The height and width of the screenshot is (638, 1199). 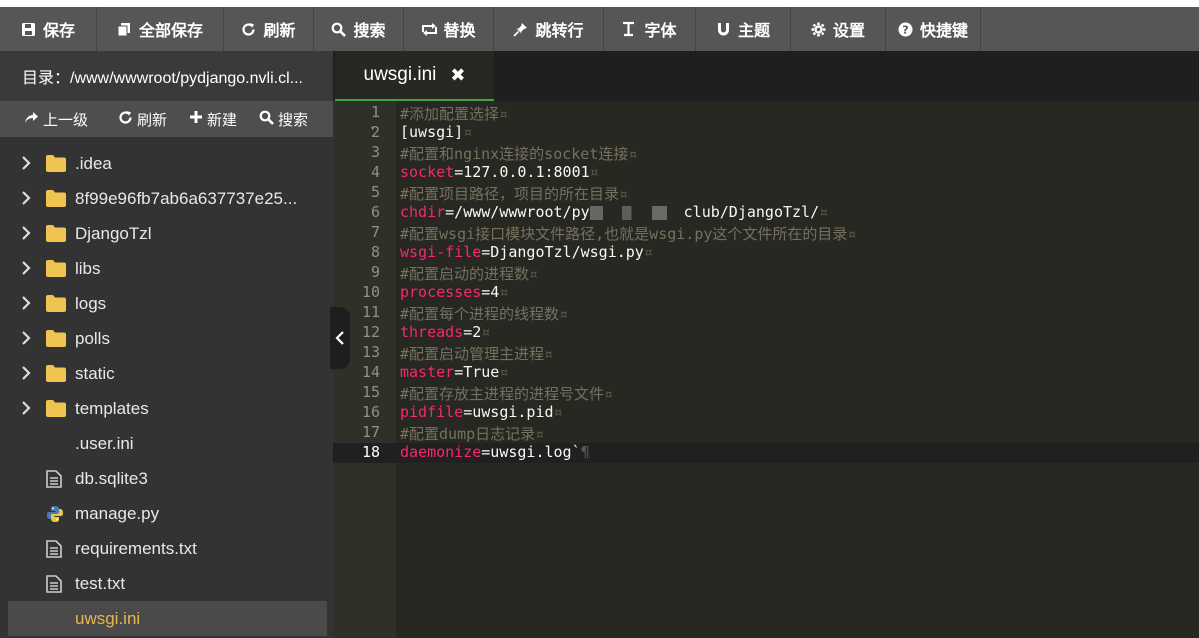 I want to click on code-line: 12 threads=2¤, so click(x=766, y=333).